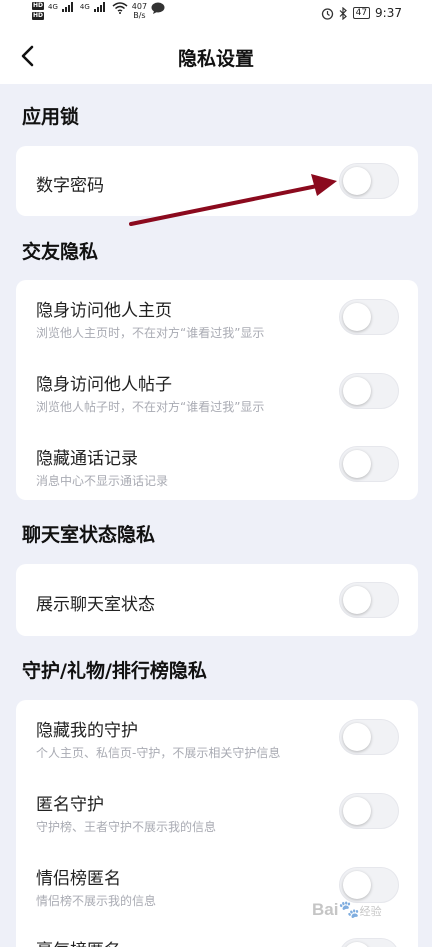 This screenshot has width=432, height=947. Describe the element at coordinates (51, 117) in the screenshot. I see `section-title-app-lock: 应用锁` at that location.